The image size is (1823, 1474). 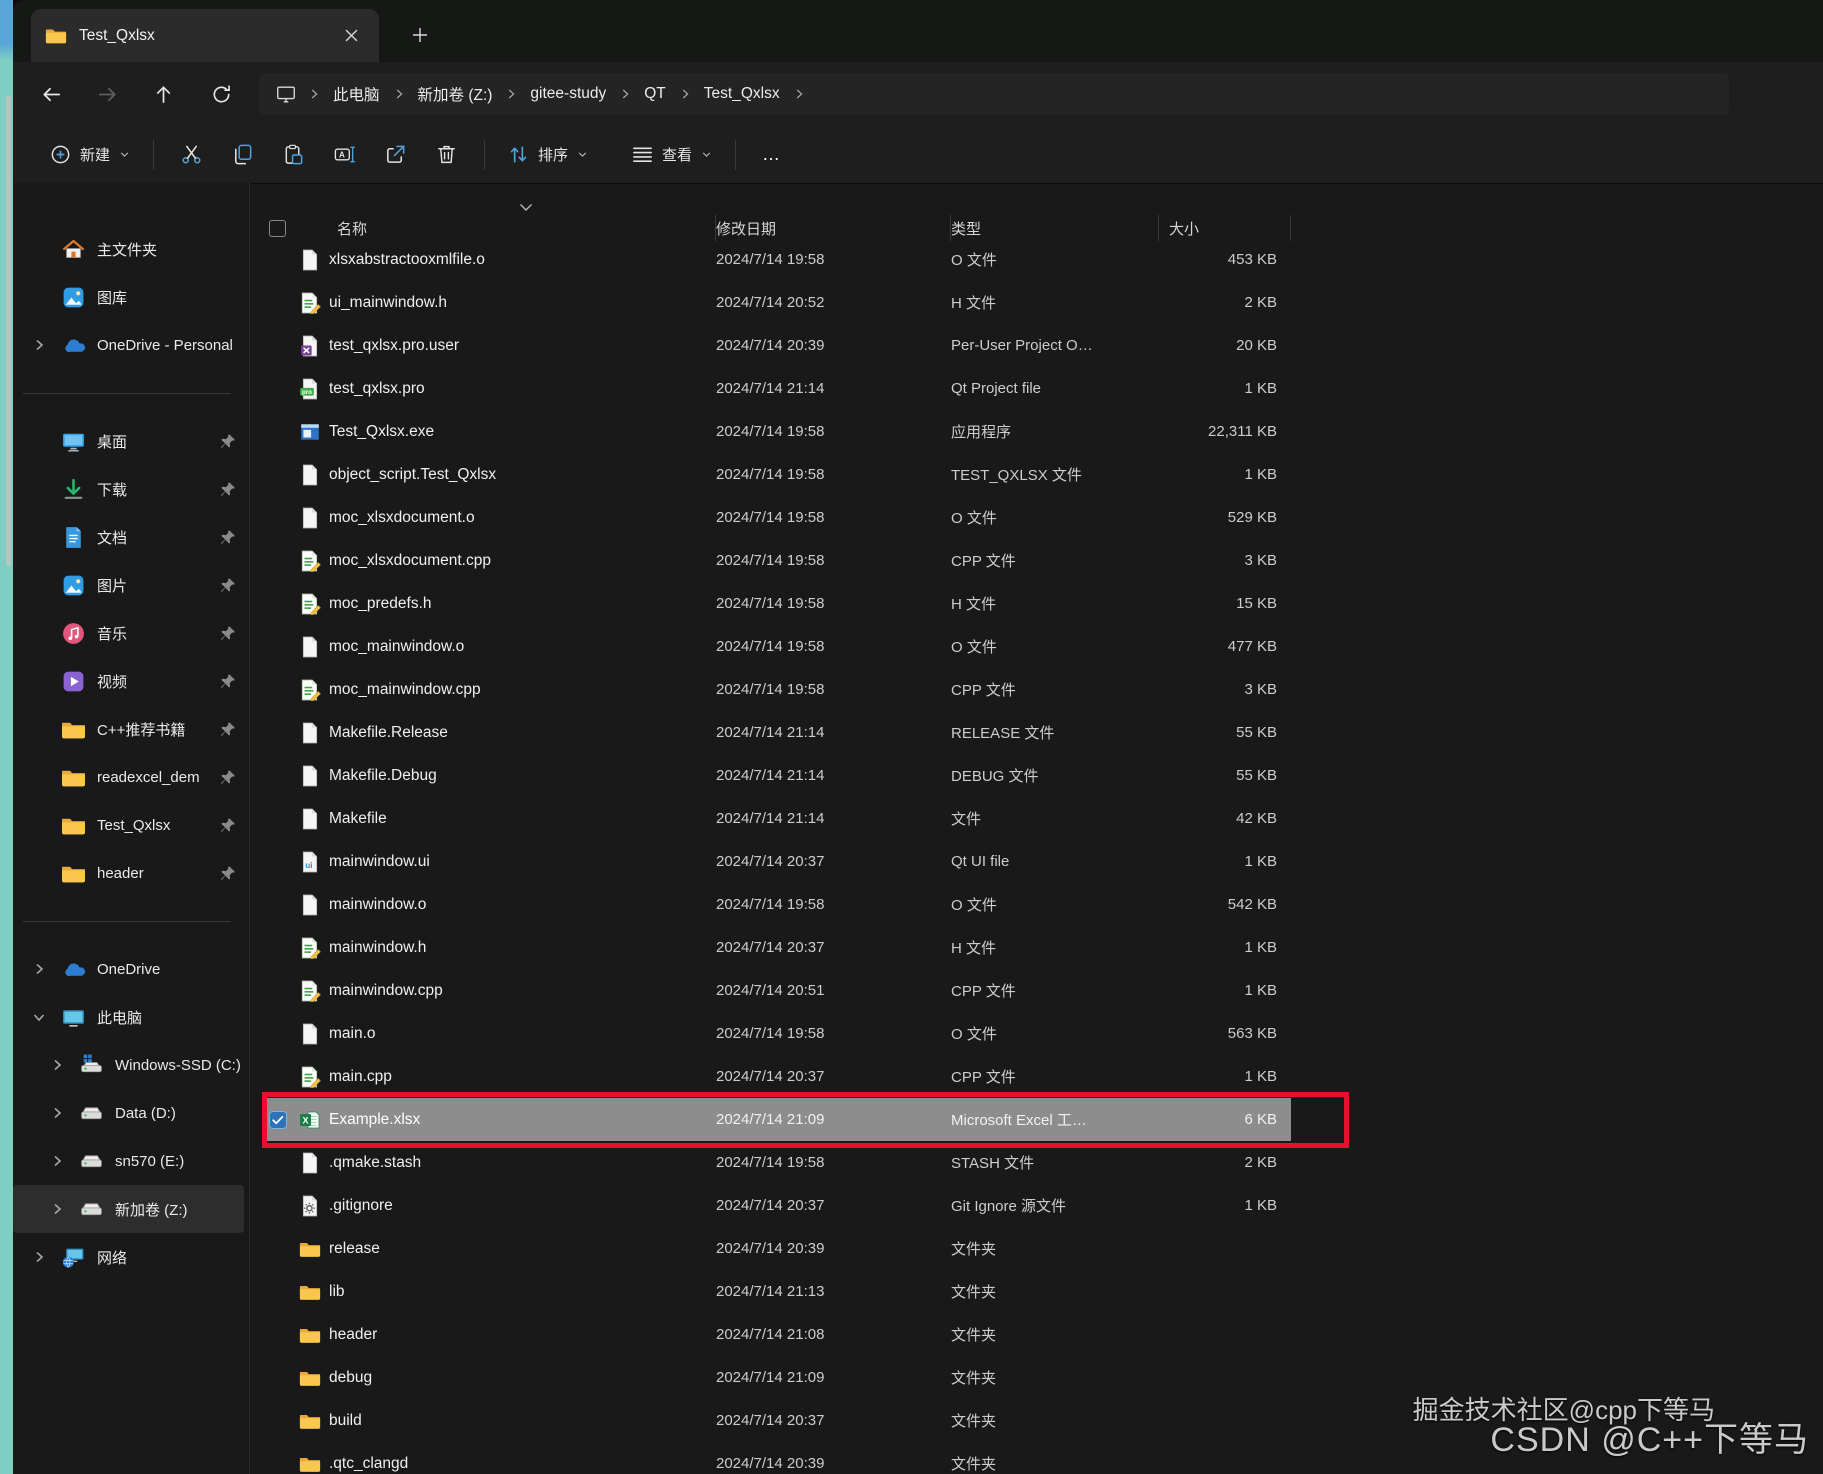 What do you see at coordinates (1037, 1248) in the screenshot?
I see `file-row: release 2024/7/14 20:39 文件夹` at bounding box center [1037, 1248].